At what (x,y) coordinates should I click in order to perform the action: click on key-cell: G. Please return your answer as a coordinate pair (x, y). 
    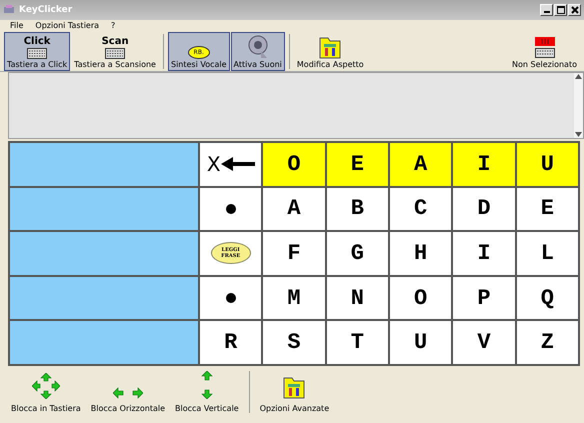
    Looking at the image, I should click on (357, 253).